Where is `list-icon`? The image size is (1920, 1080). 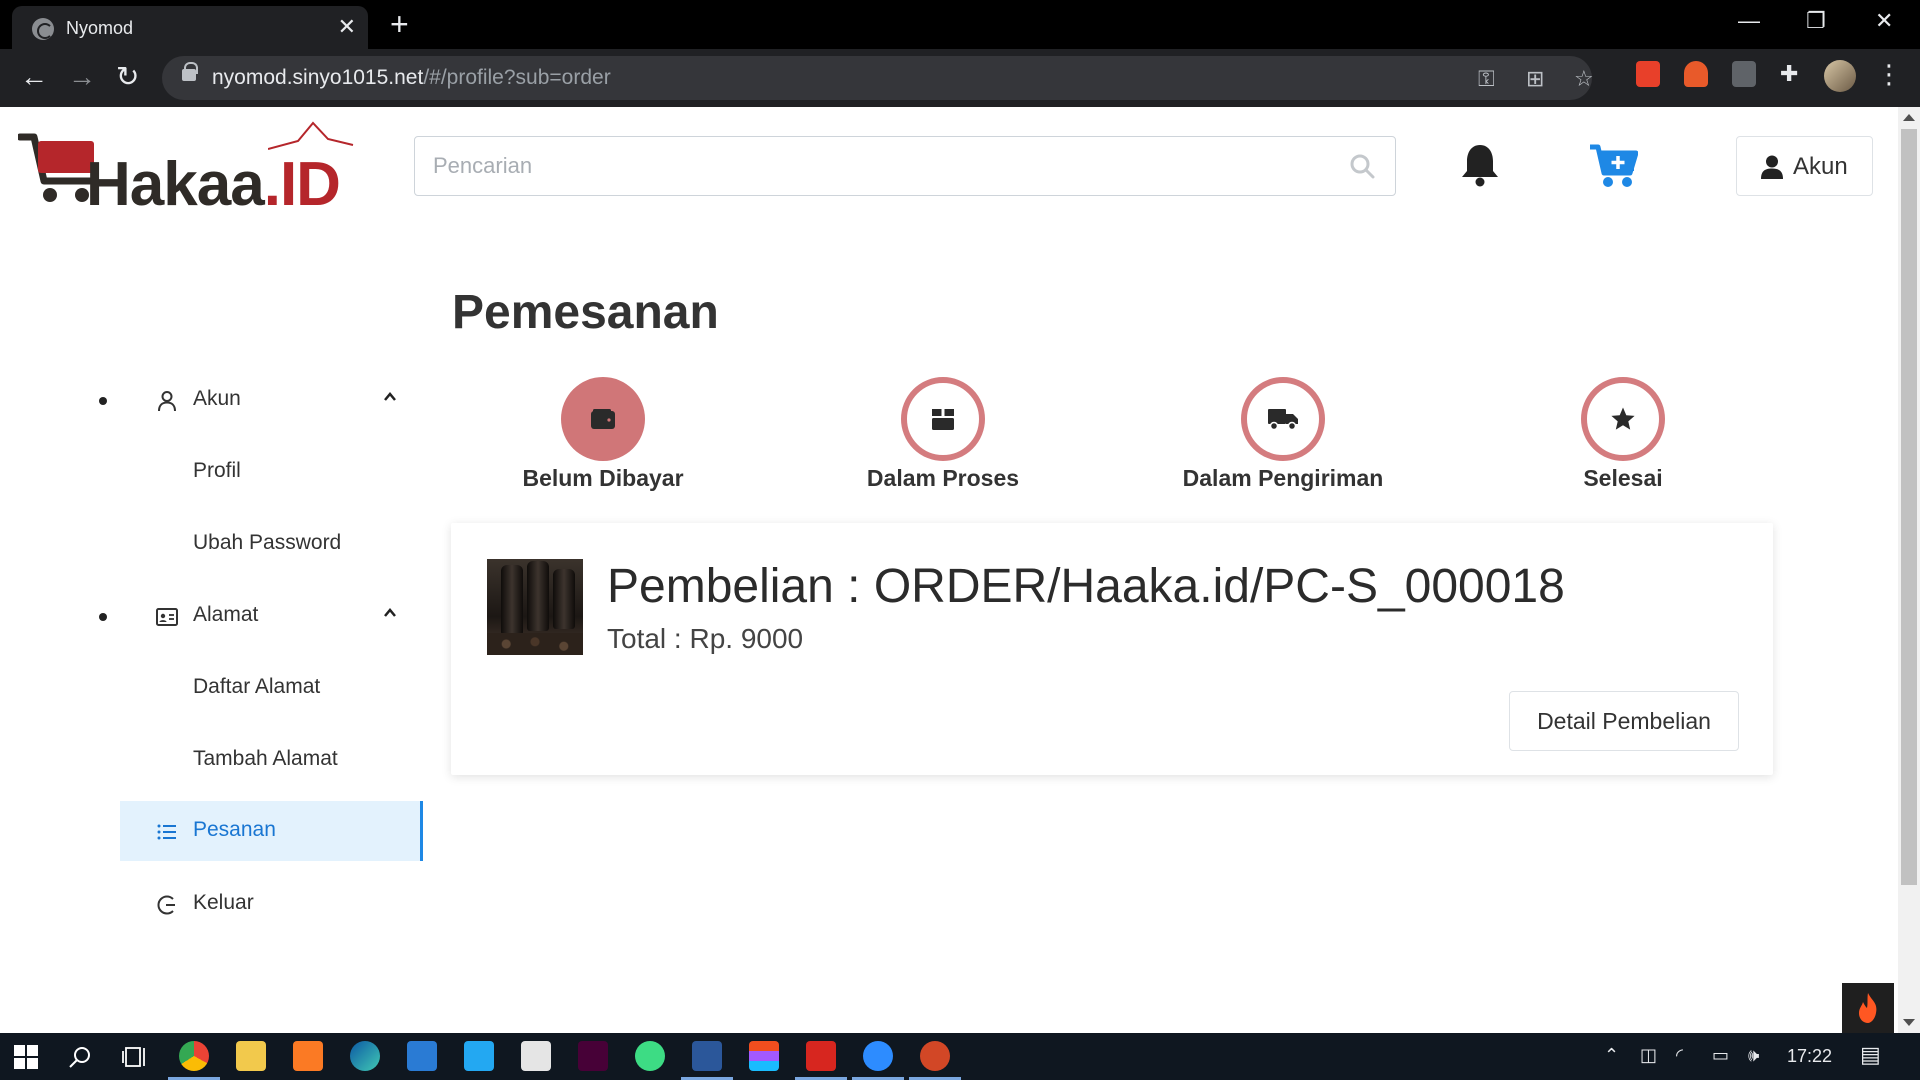 list-icon is located at coordinates (166, 832).